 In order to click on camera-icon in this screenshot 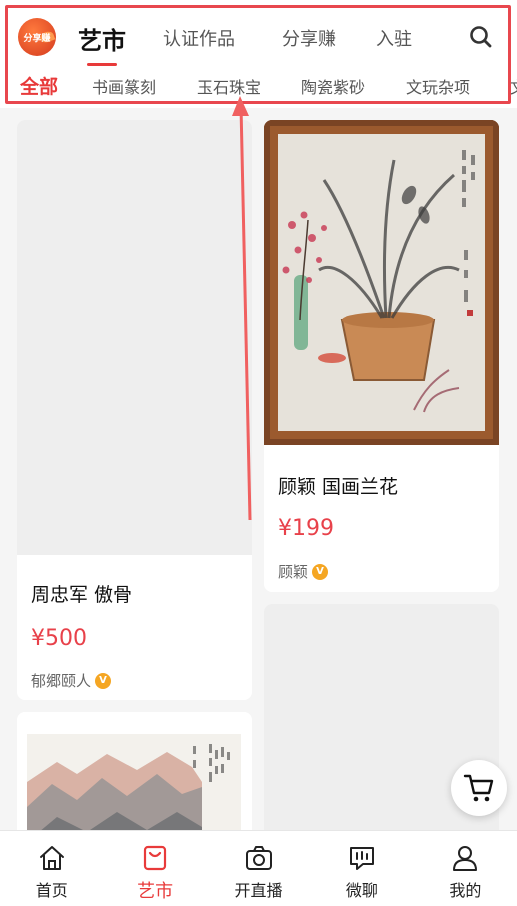, I will do `click(258, 858)`.